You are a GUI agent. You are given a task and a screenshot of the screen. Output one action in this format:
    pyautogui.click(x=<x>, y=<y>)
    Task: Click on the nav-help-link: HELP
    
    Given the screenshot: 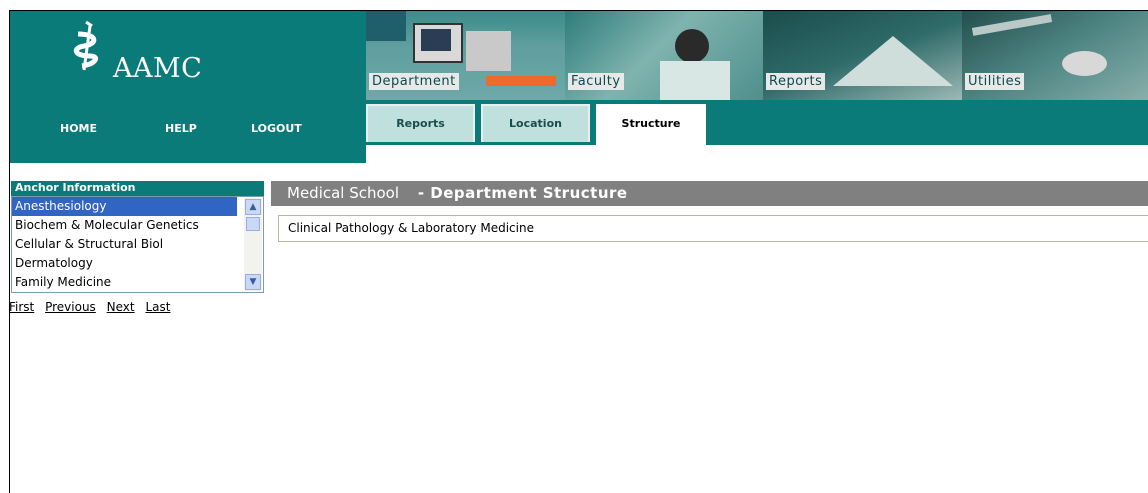 What is the action you would take?
    pyautogui.click(x=181, y=128)
    